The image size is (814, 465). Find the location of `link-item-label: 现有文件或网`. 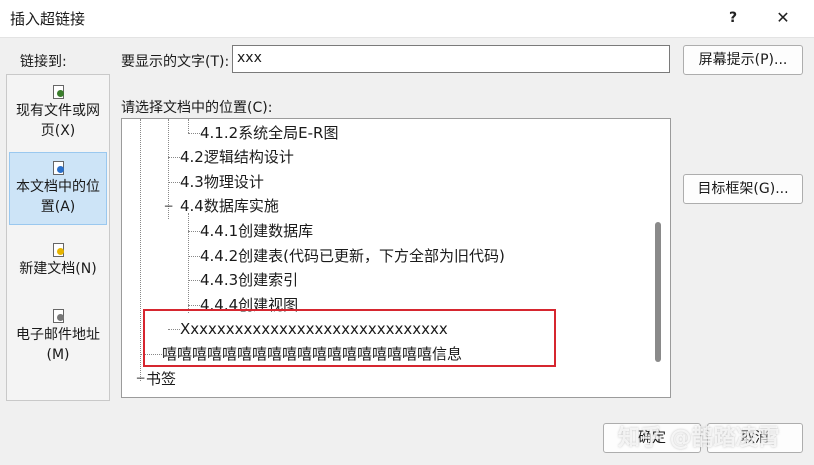

link-item-label: 现有文件或网 is located at coordinates (58, 111).